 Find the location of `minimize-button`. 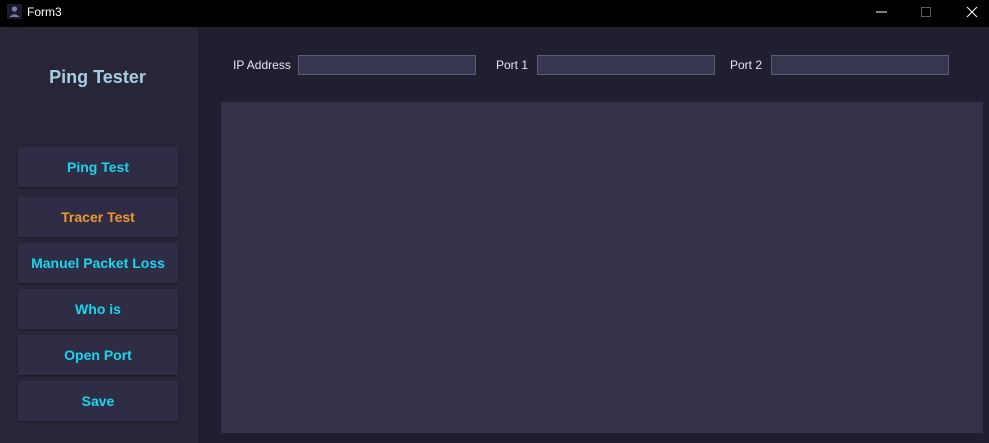

minimize-button is located at coordinates (882, 13).